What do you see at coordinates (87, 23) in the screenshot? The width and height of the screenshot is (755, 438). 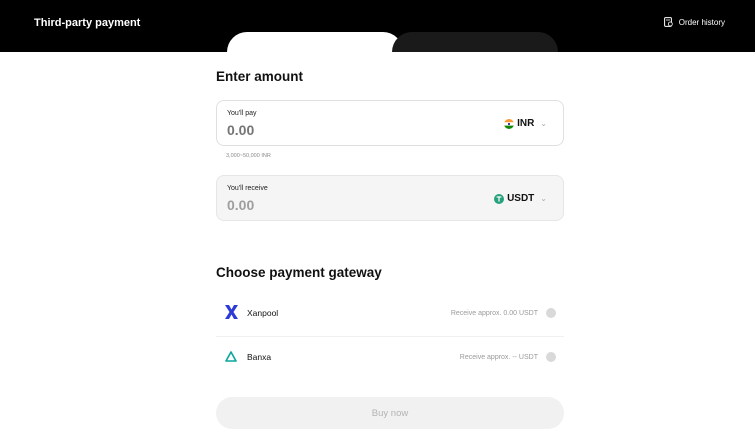 I see `page-title: Third-party payment` at bounding box center [87, 23].